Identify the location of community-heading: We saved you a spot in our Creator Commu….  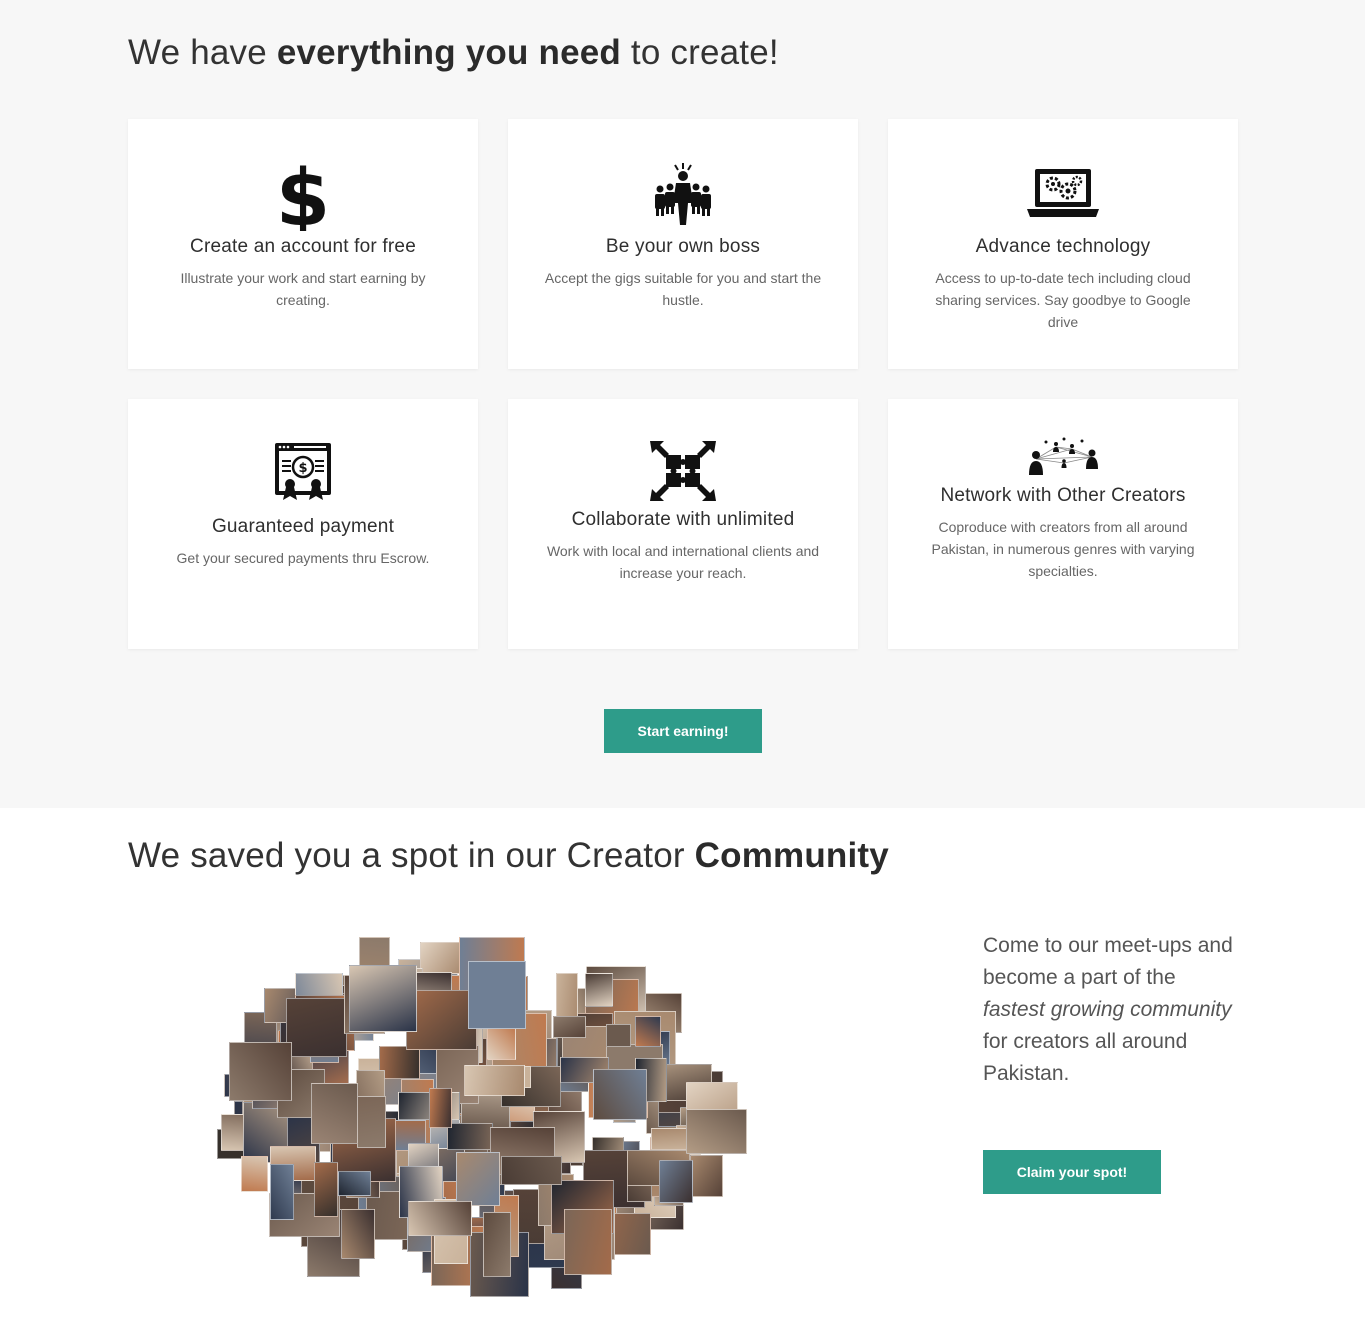
(508, 855).